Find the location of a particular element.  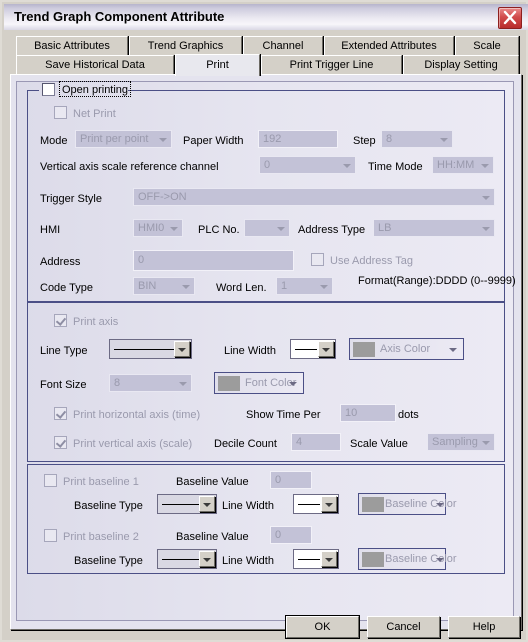

baseline-2-width-select is located at coordinates (316, 559).